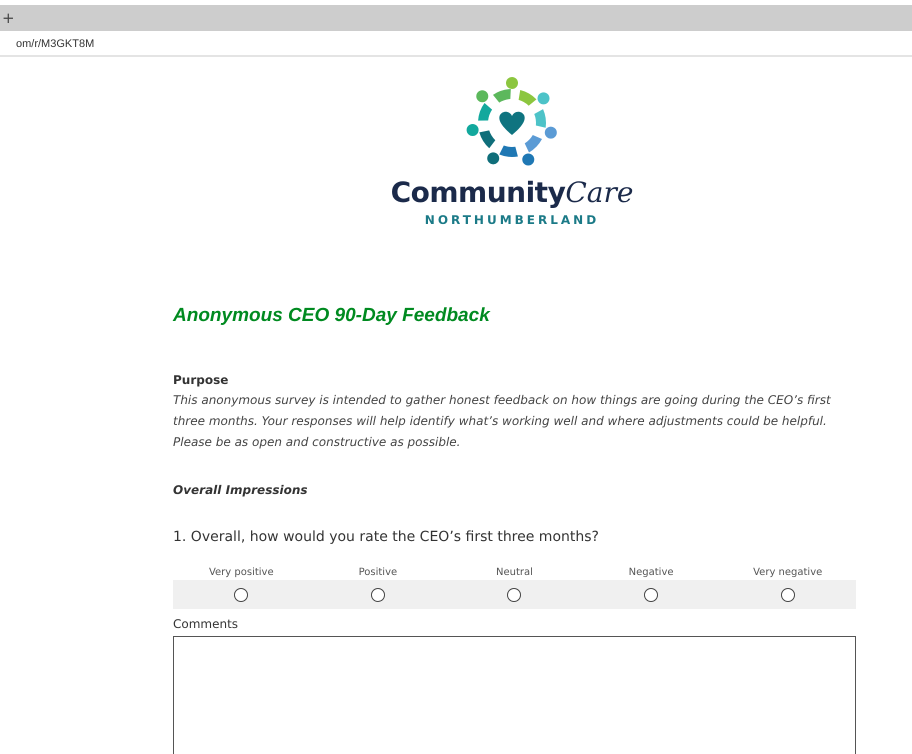 Image resolution: width=912 pixels, height=754 pixels. What do you see at coordinates (378, 572) in the screenshot?
I see `option-label: Positive` at bounding box center [378, 572].